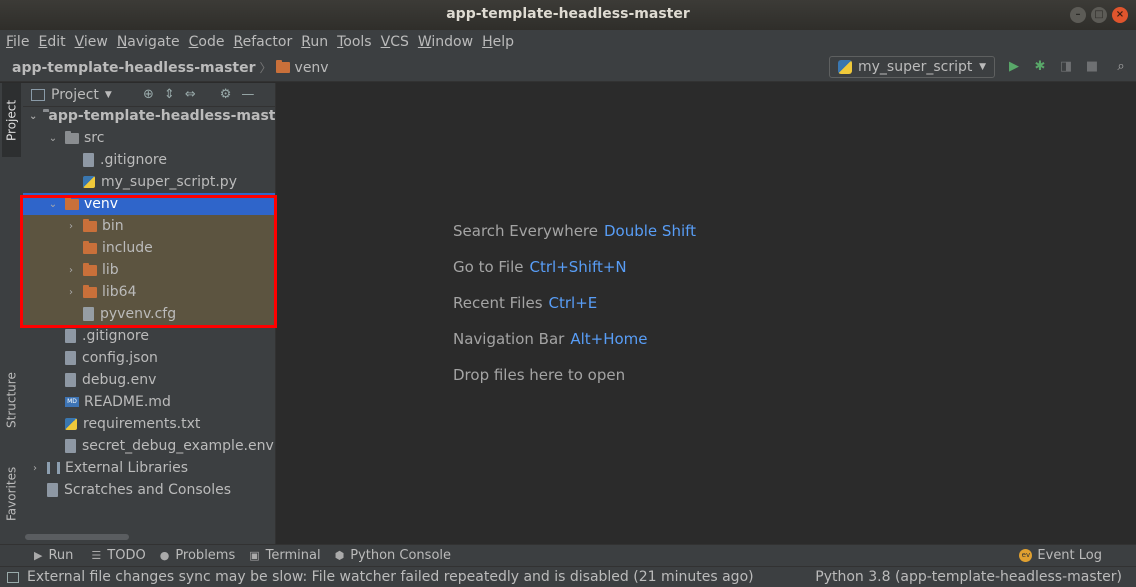 Image resolution: width=1136 pixels, height=587 pixels. I want to click on hide-icon: —, so click(247, 94).